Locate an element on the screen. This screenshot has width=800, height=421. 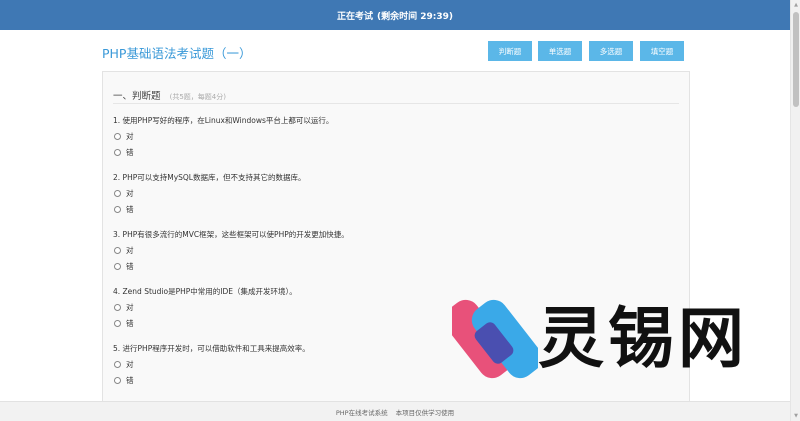
section-note: (共5题，每题4分) is located at coordinates (197, 97).